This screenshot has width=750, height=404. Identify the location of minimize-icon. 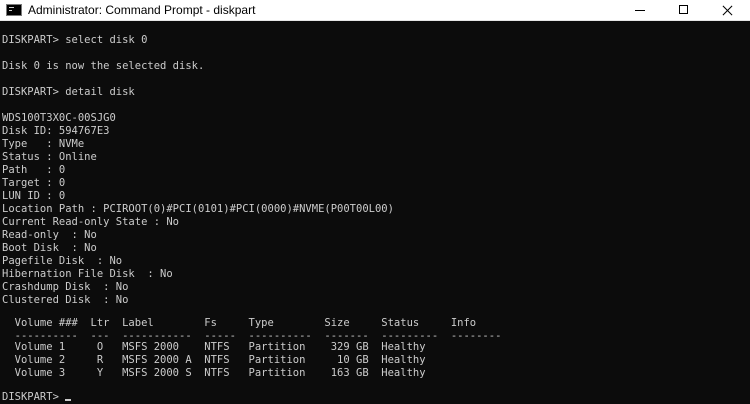
(640, 10).